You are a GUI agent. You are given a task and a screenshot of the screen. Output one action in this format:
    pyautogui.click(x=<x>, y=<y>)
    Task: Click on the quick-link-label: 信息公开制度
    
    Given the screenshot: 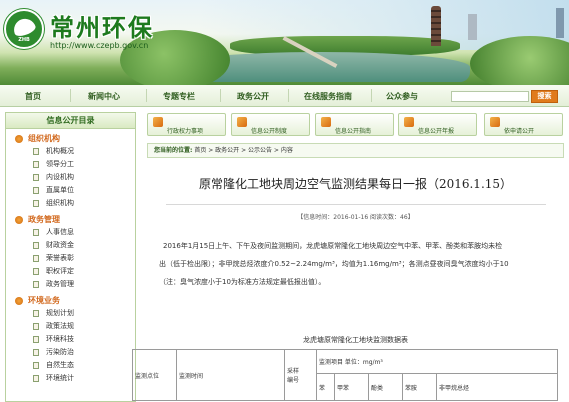 What is the action you would take?
    pyautogui.click(x=269, y=131)
    